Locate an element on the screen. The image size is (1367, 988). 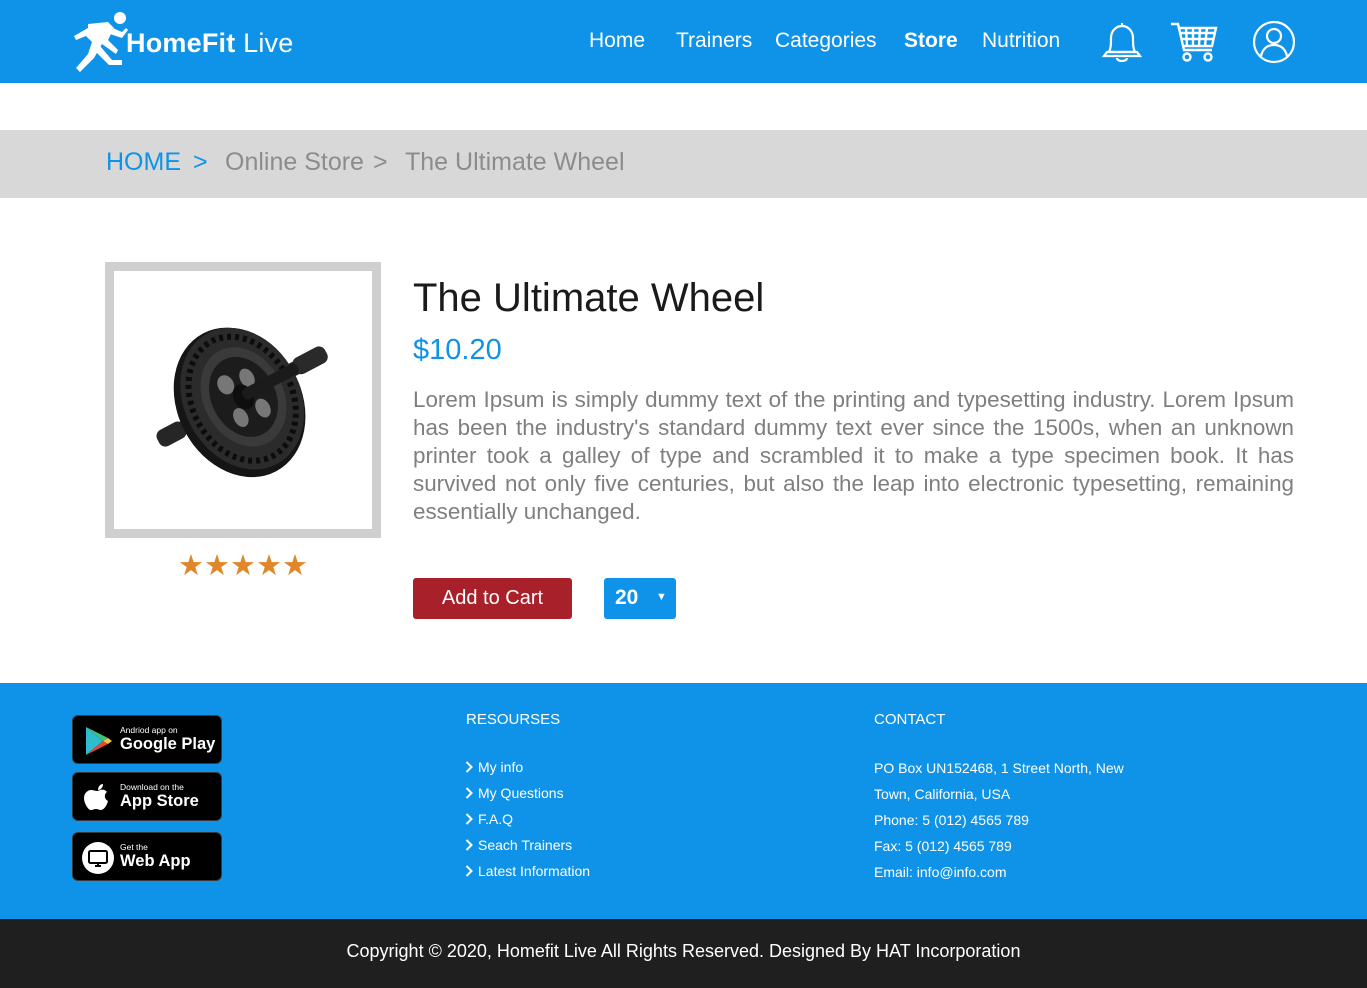
contact-address-line-2: Town, California, USA is located at coordinates (942, 794).